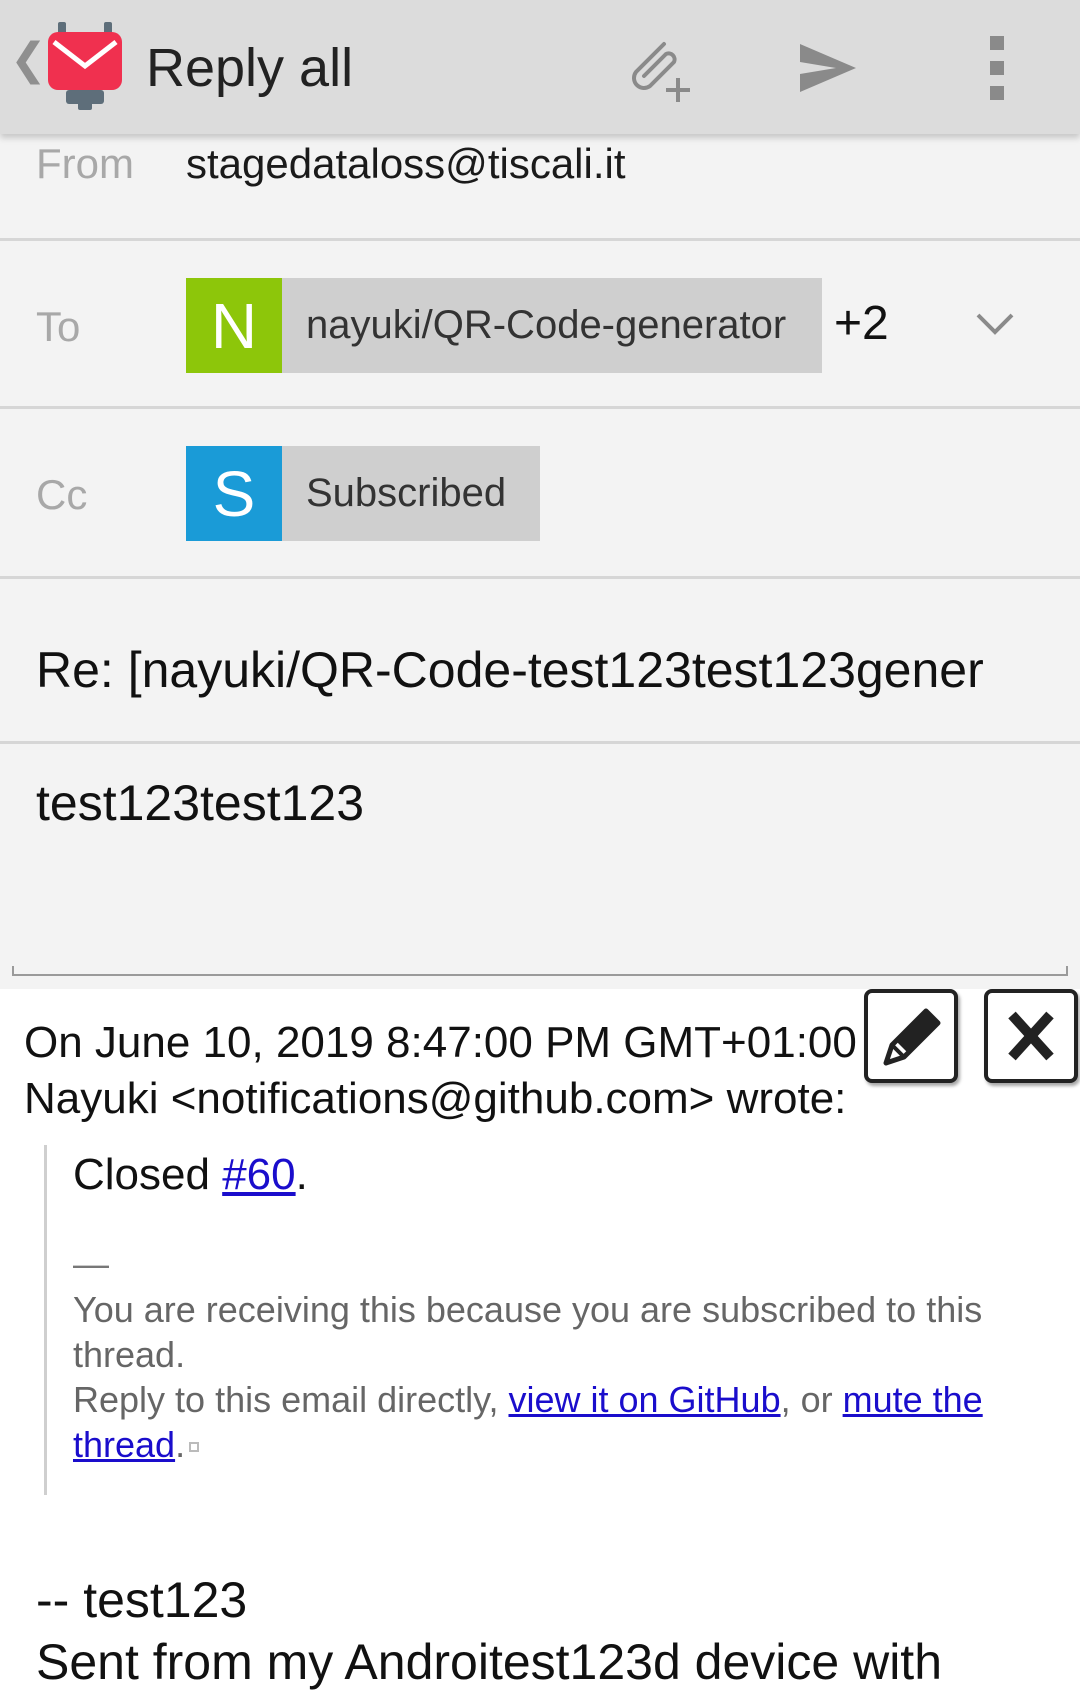  Describe the element at coordinates (58, 326) in the screenshot. I see `to-label: To` at that location.